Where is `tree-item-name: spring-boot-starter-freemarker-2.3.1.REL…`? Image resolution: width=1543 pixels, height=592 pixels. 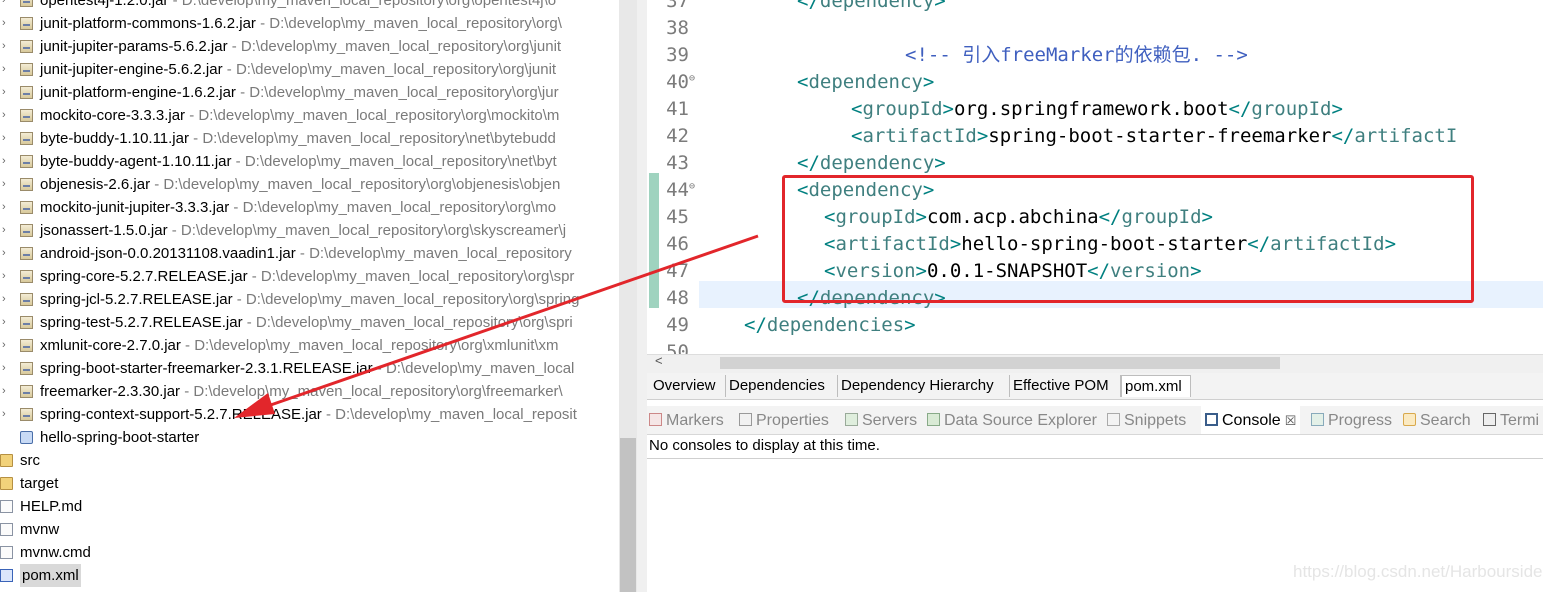 tree-item-name: spring-boot-starter-freemarker-2.3.1.REL… is located at coordinates (206, 368).